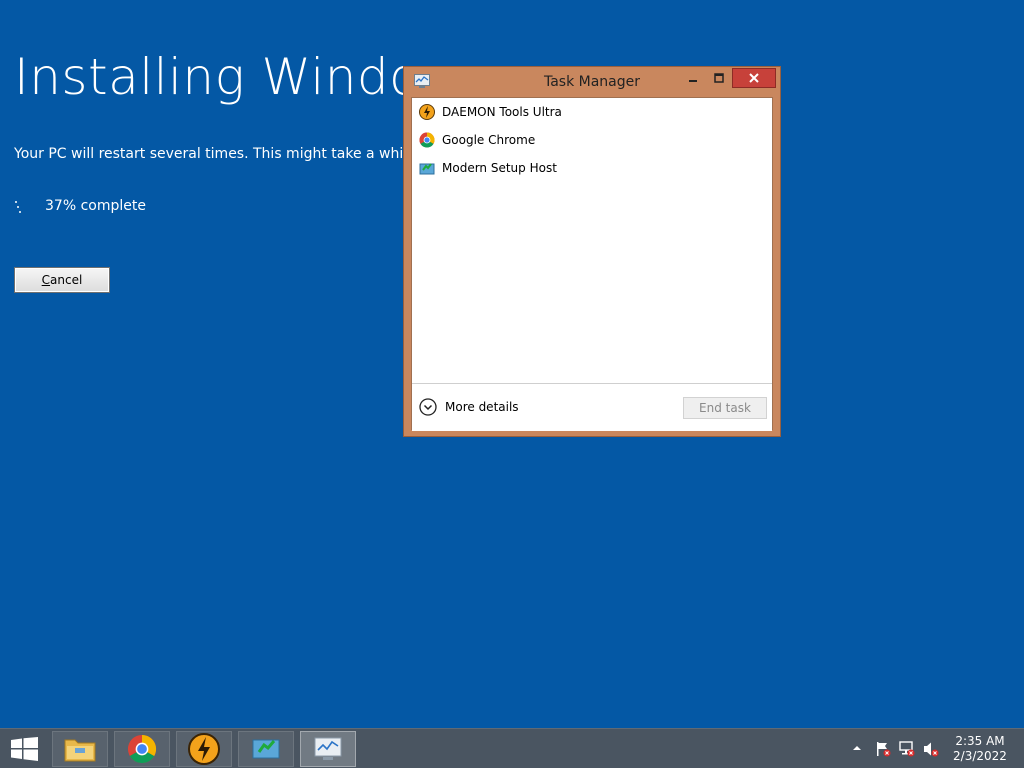 The image size is (1024, 768). I want to click on progress-row: 37% complete, so click(80, 206).